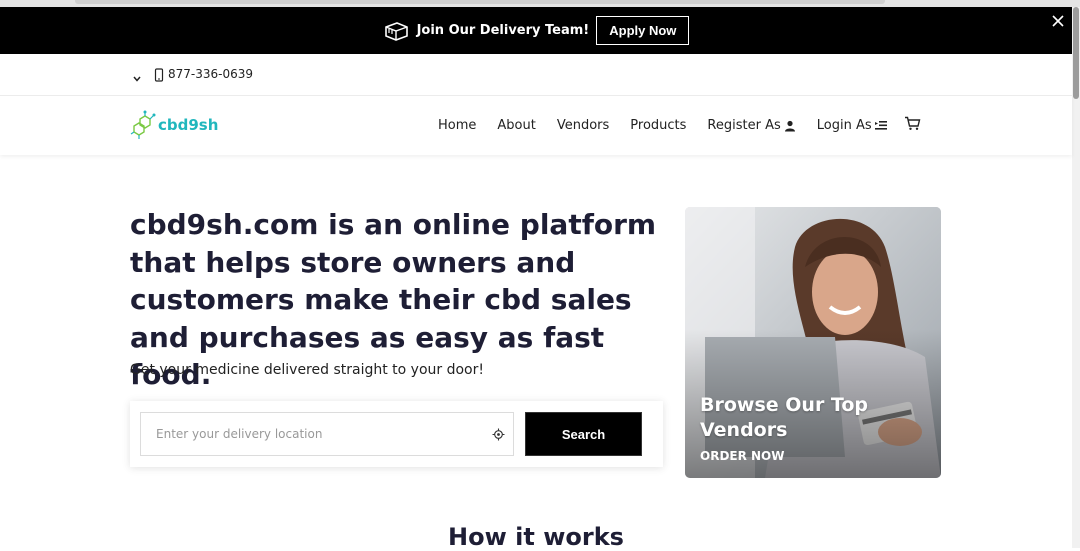 This screenshot has width=1080, height=551. I want to click on apply-now-button: Apply Now, so click(643, 30).